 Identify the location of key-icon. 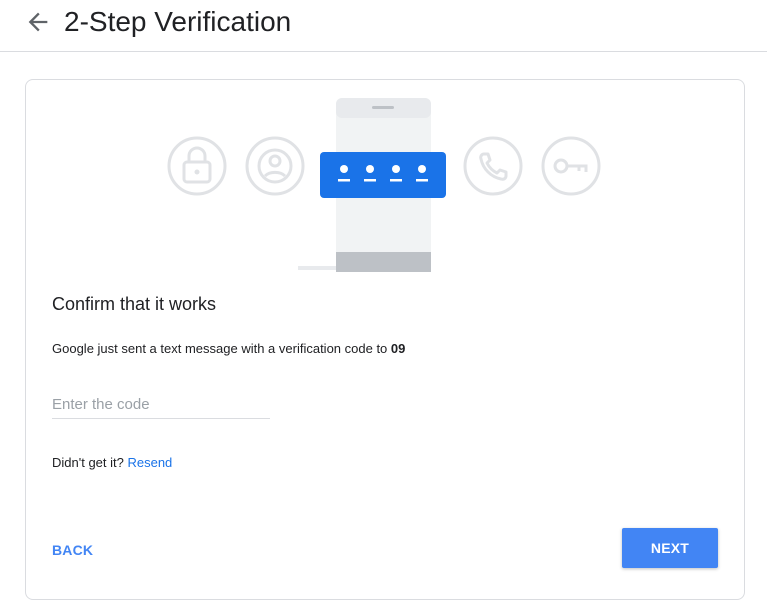
(571, 166).